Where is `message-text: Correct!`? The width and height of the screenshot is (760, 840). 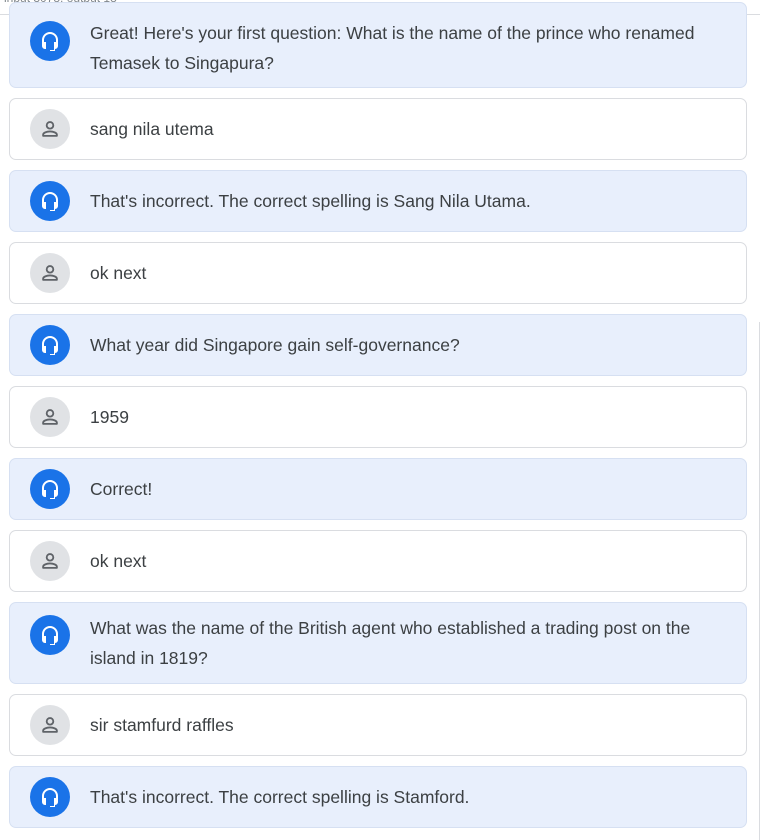 message-text: Correct! is located at coordinates (121, 489).